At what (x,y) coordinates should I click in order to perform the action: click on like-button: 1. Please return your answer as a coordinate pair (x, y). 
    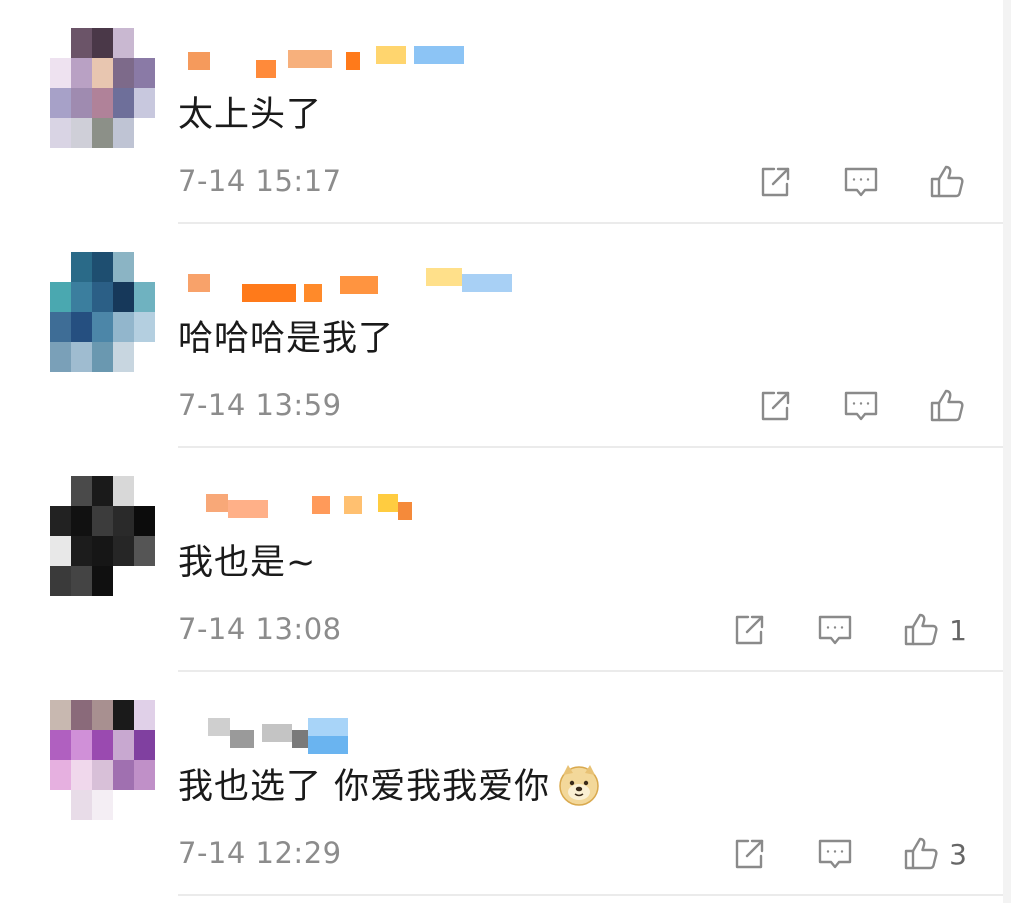
    Looking at the image, I should click on (934, 630).